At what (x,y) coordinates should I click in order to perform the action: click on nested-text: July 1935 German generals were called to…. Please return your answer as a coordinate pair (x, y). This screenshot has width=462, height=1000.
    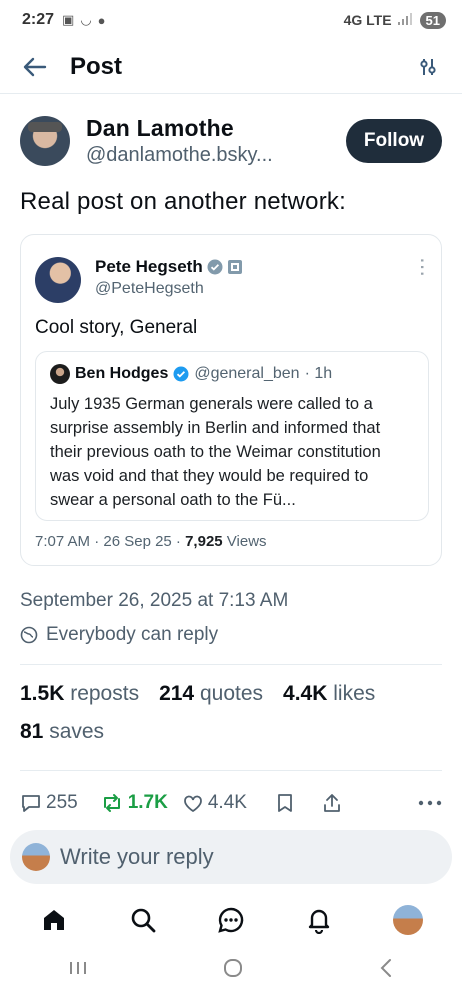
    Looking at the image, I should click on (215, 452).